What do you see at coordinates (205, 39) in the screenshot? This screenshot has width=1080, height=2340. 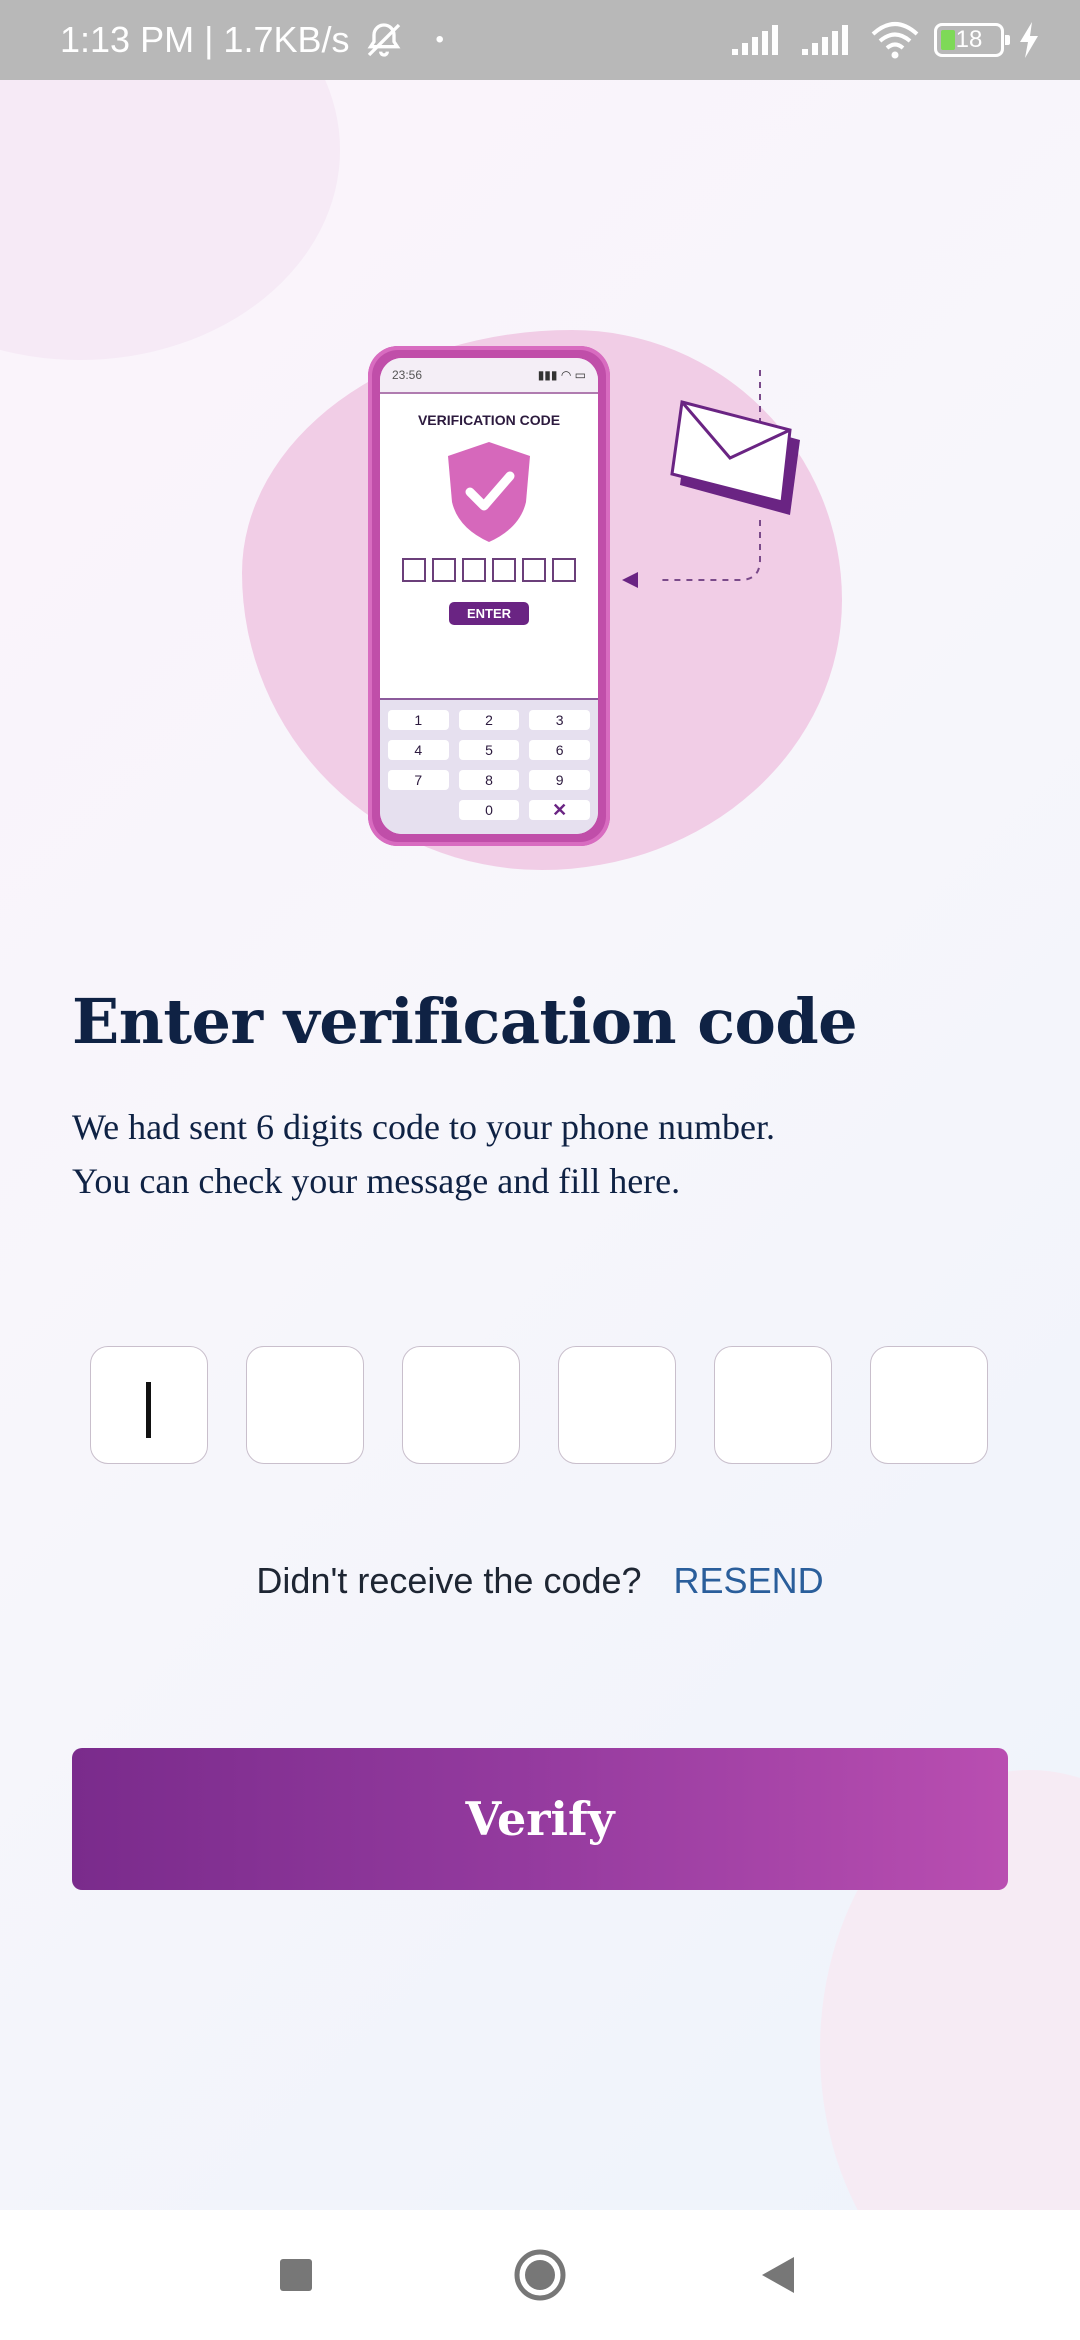 I see `status-time-speed: 1:13 PM | 1.7KB/s` at bounding box center [205, 39].